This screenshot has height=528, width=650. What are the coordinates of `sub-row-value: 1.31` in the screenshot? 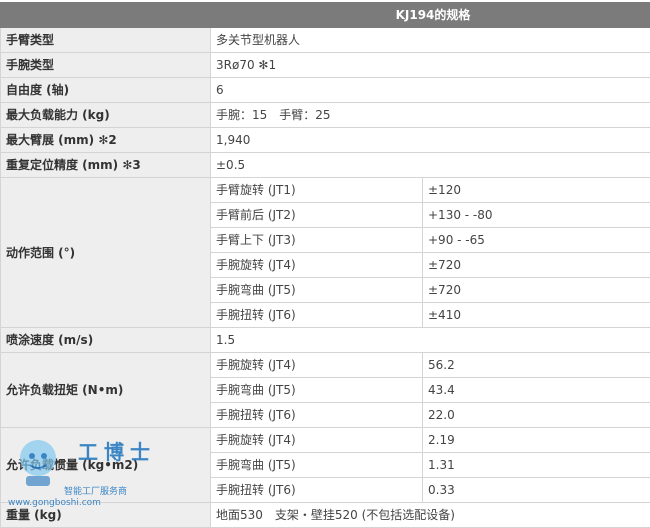 It's located at (535, 465).